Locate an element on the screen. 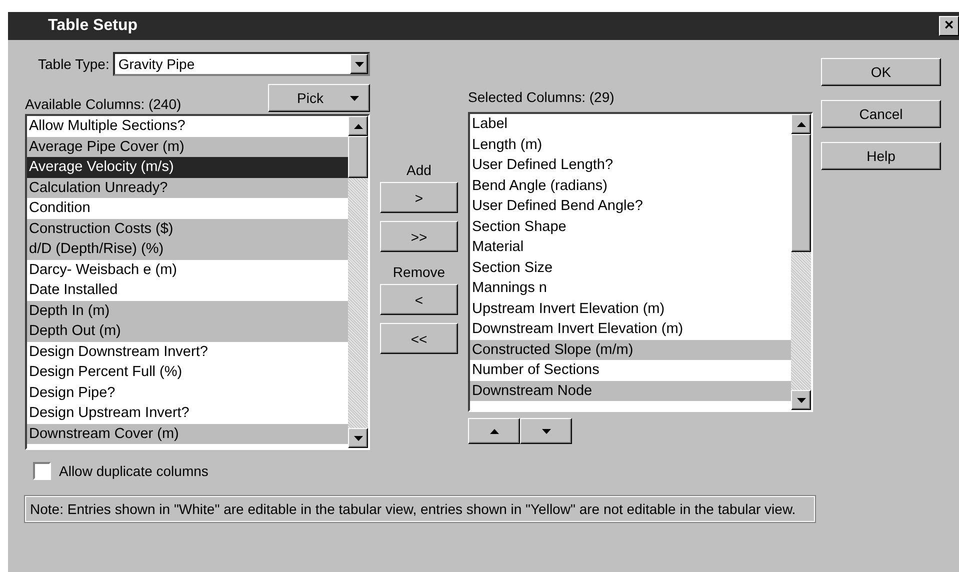 The width and height of the screenshot is (959, 572). list-item: Construction Costs ($) is located at coordinates (187, 228).